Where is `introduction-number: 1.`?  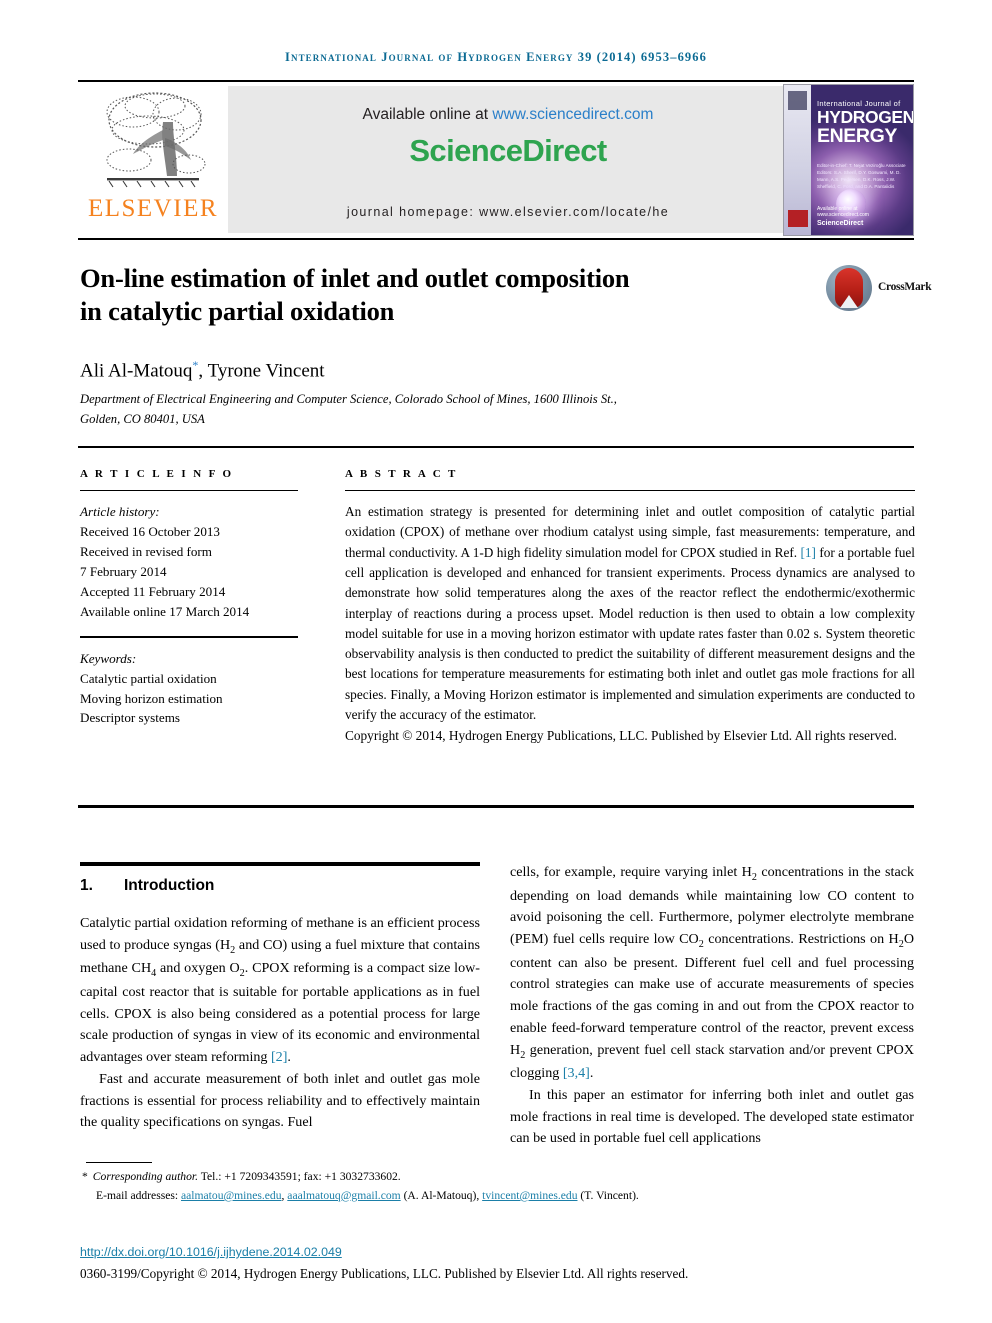
introduction-number: 1. is located at coordinates (86, 885).